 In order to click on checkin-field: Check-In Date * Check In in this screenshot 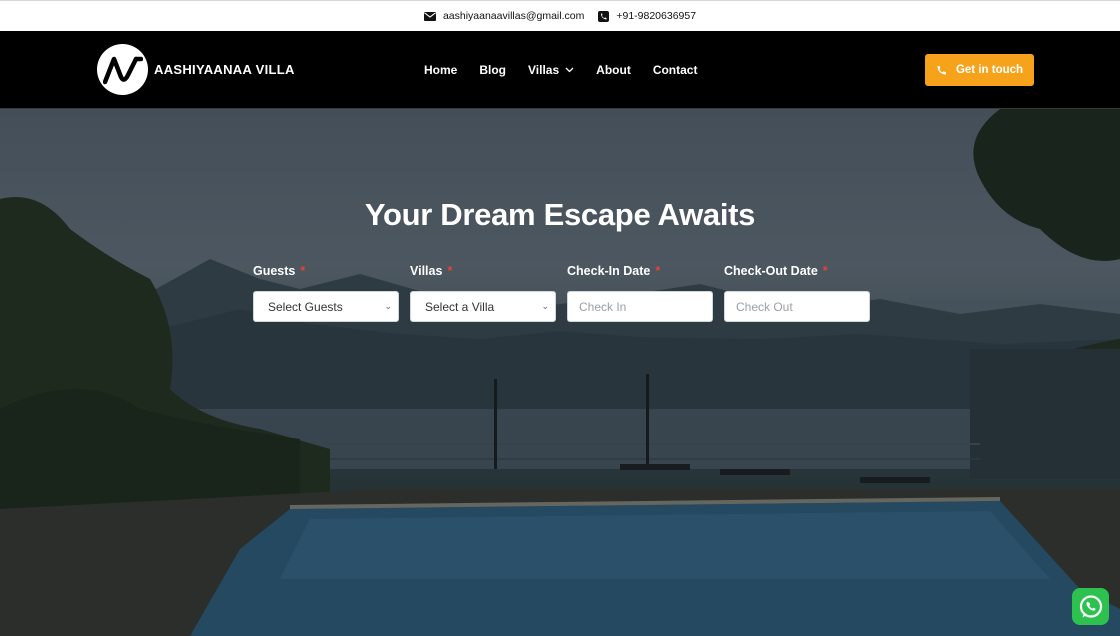, I will do `click(640, 293)`.